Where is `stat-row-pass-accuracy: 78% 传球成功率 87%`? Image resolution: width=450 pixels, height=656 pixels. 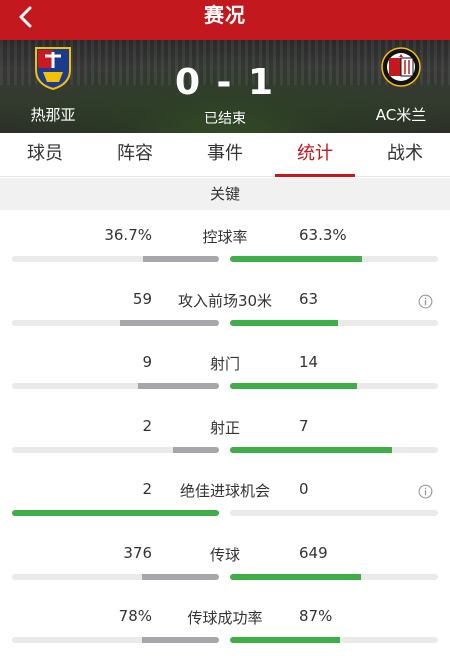
stat-row-pass-accuracy: 78% 传球成功率 87% is located at coordinates (225, 623).